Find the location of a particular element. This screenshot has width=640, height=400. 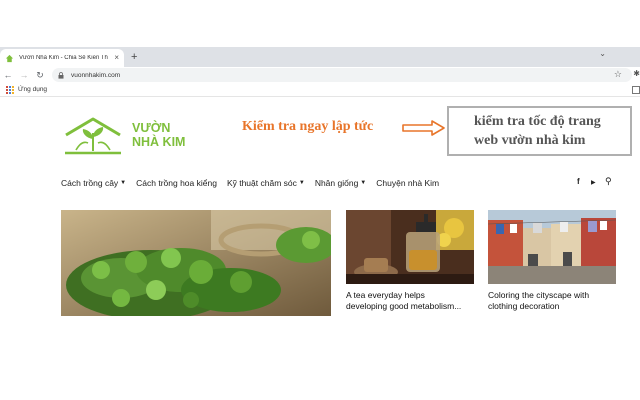

tab-title: Vườn Nhà Kim - Chia Sẻ Kiến Th is located at coordinates (63, 58).